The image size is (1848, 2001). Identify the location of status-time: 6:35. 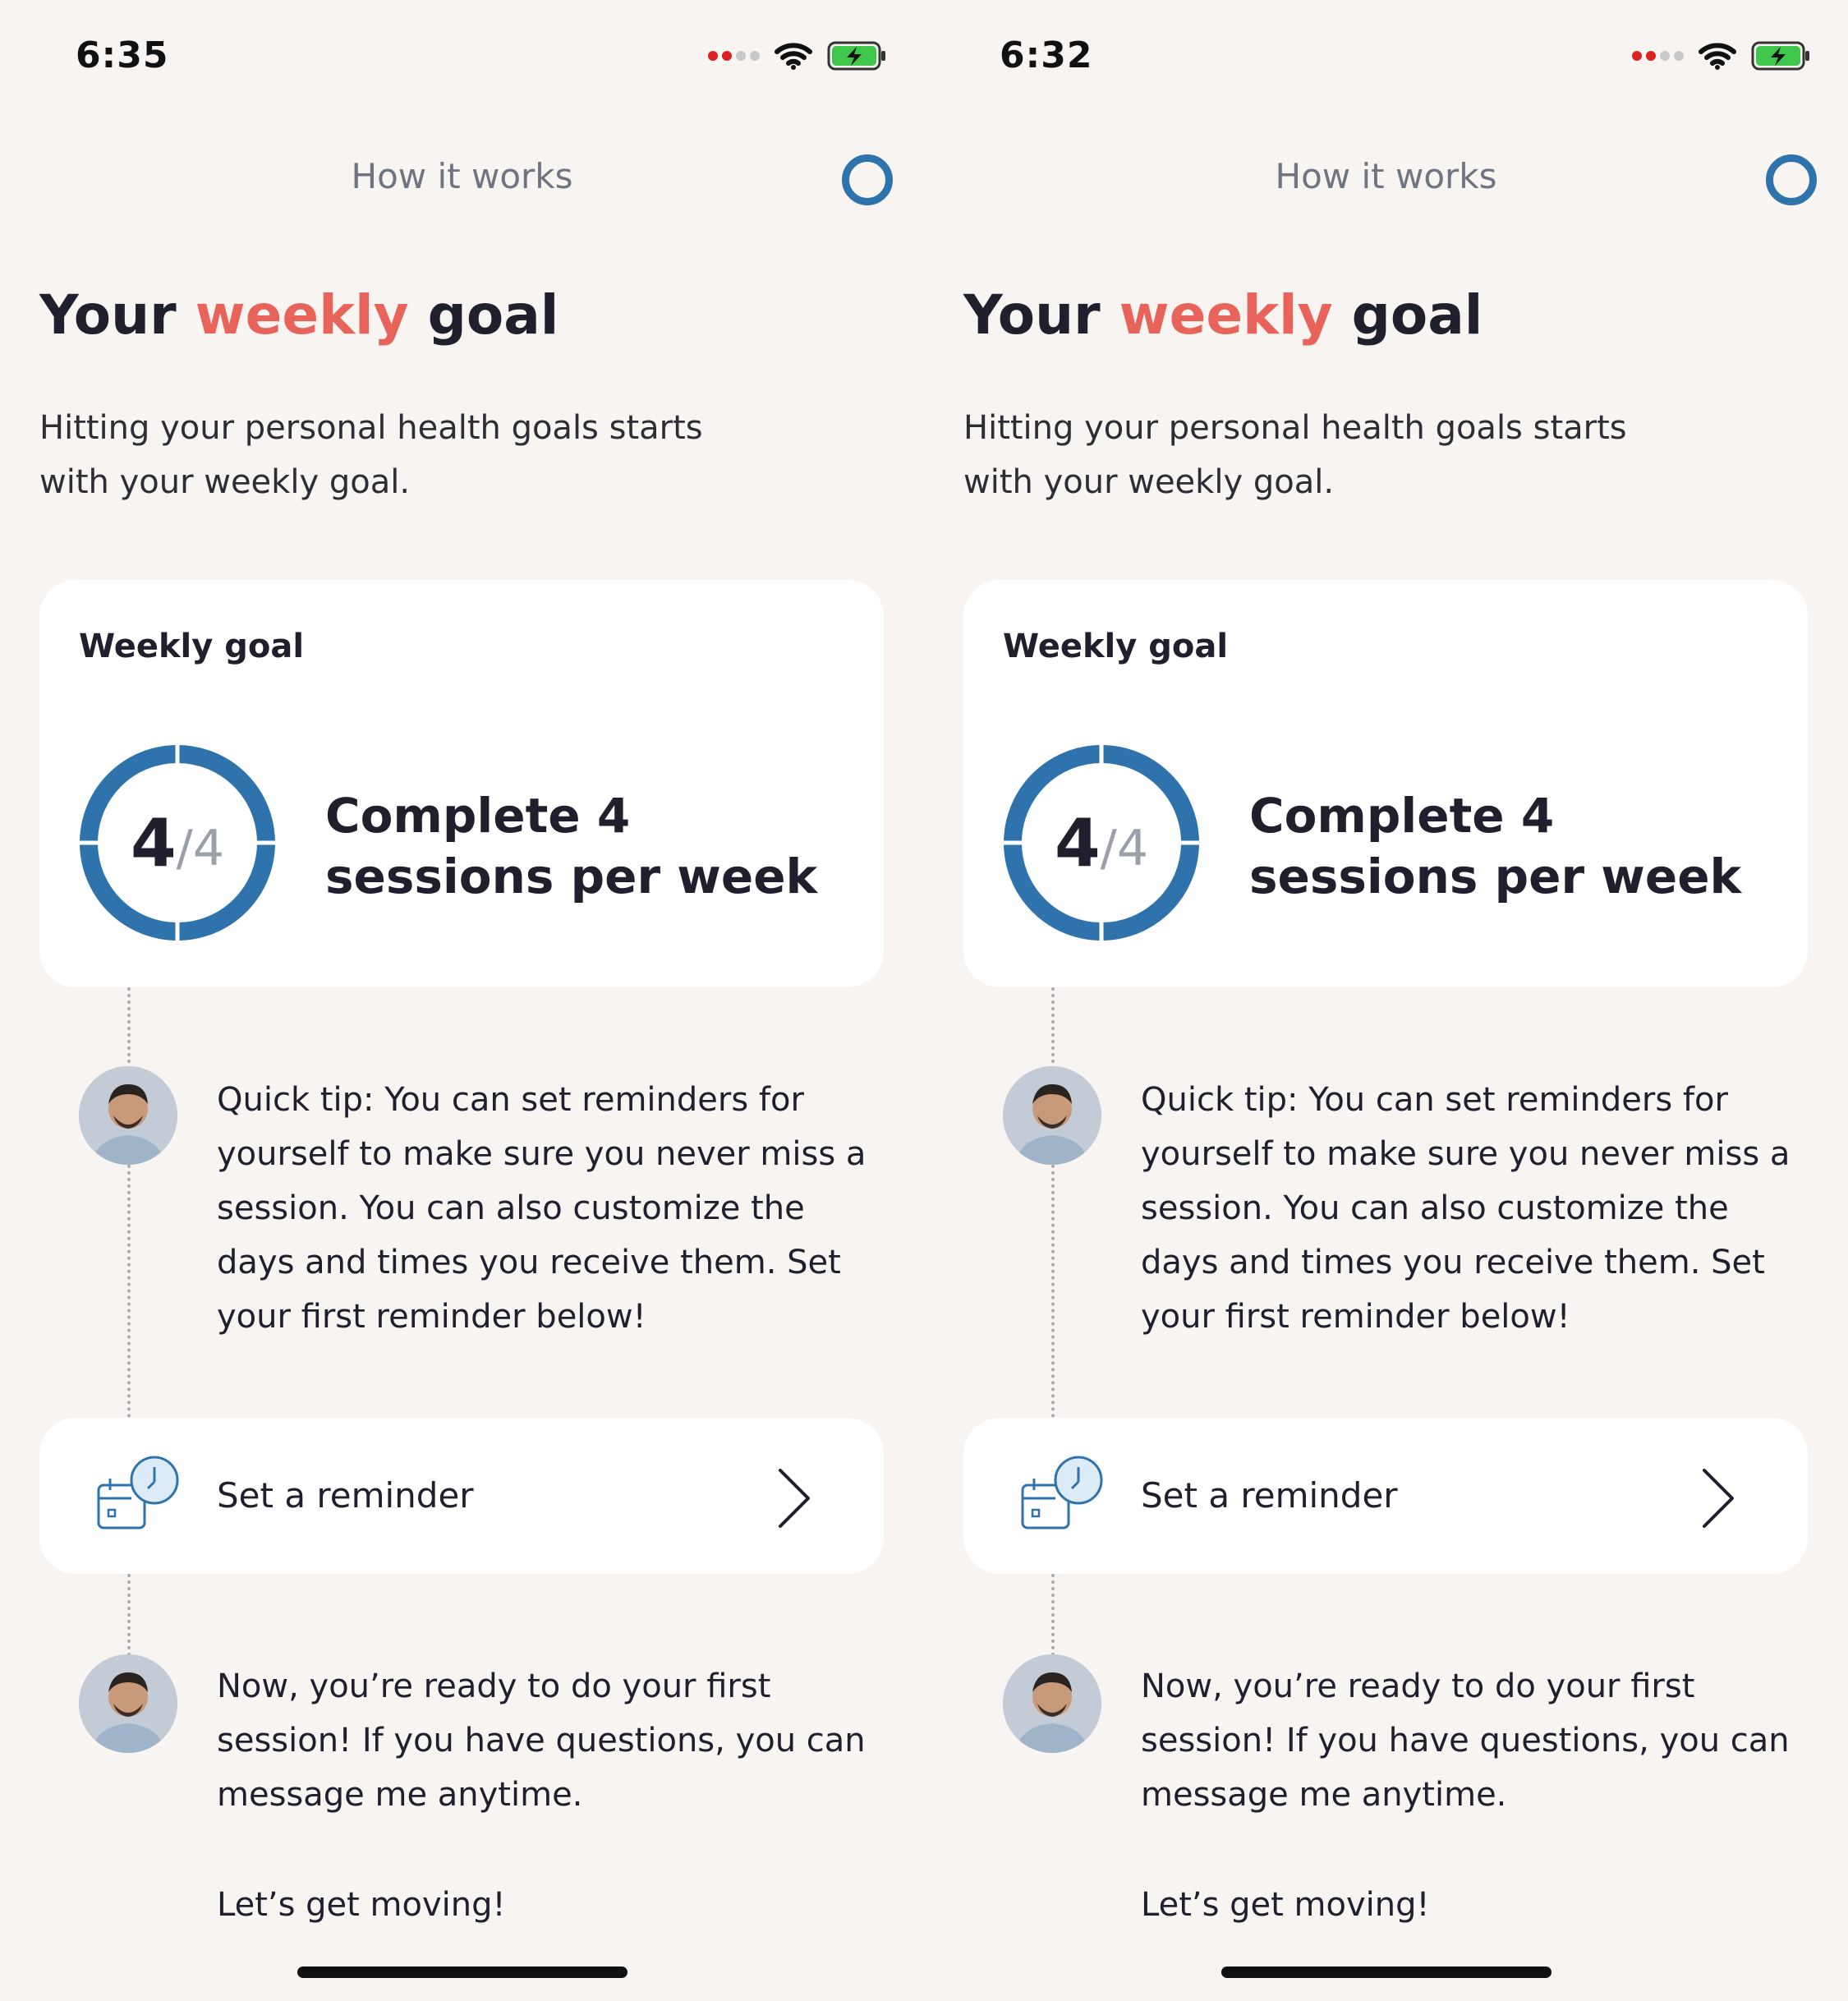
(122, 55).